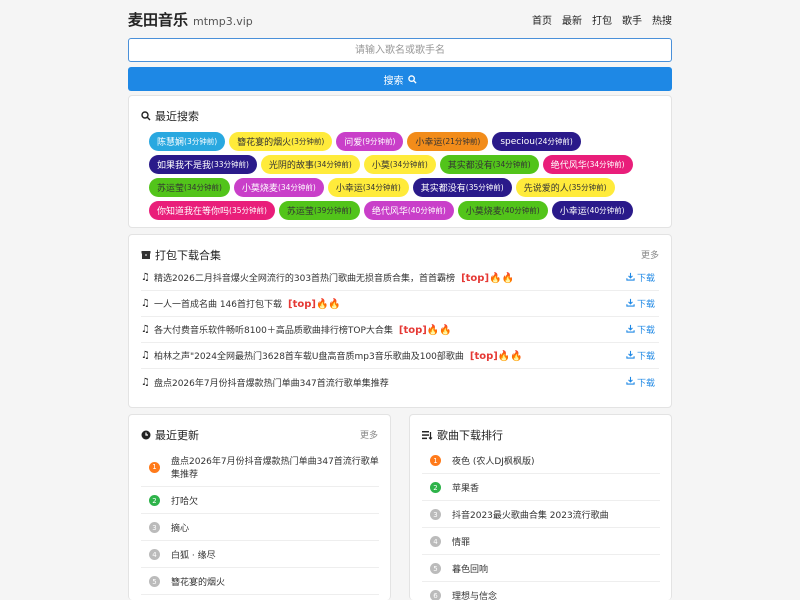  Describe the element at coordinates (260, 527) in the screenshot. I see `updates-item: 3 摘心` at that location.